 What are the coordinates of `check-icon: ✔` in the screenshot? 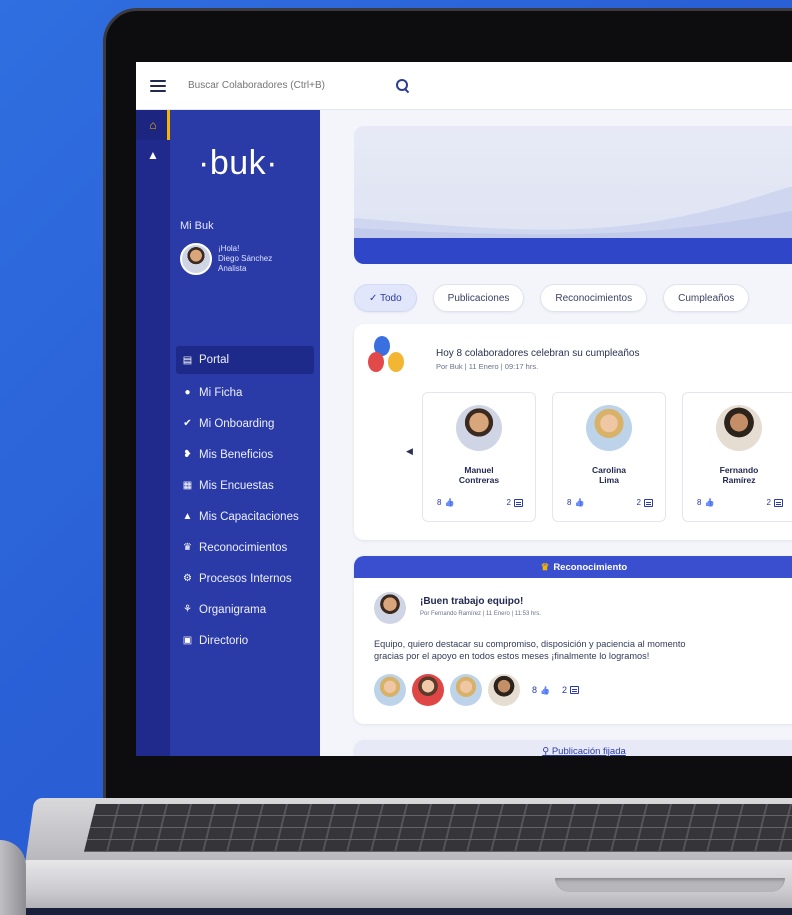 It's located at (187, 423).